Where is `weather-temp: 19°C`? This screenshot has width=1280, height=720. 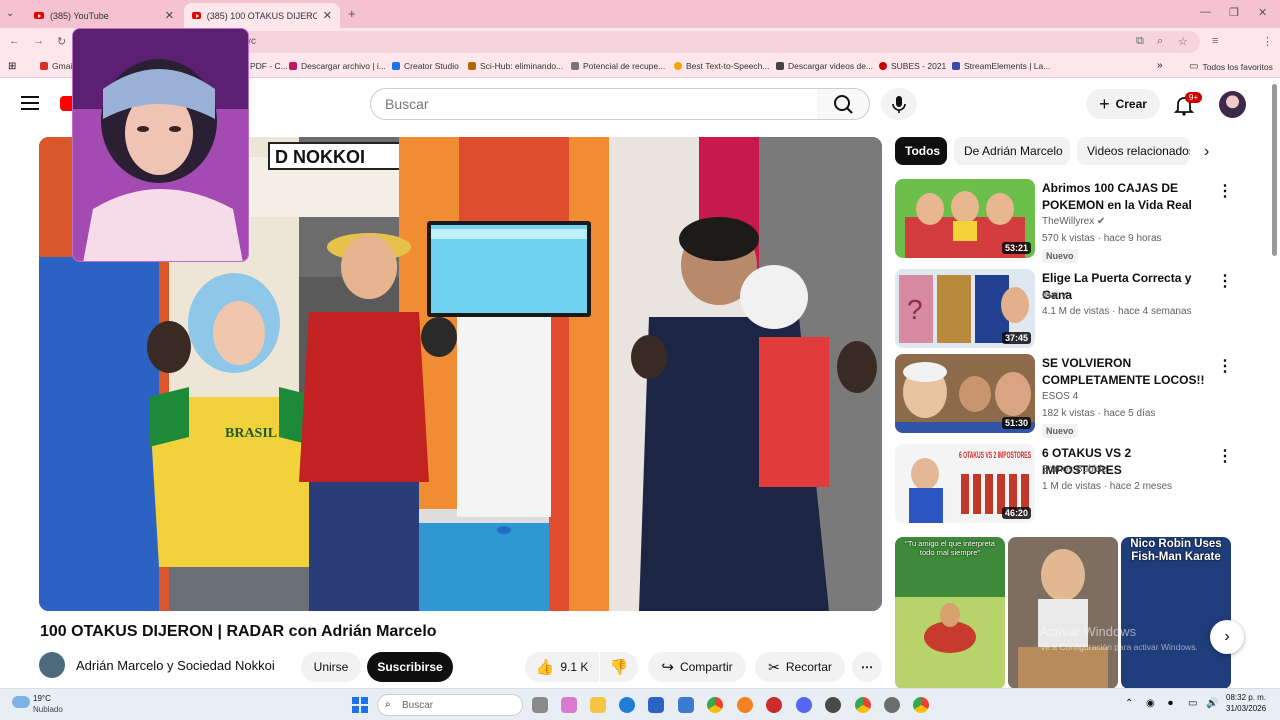
weather-temp: 19°C is located at coordinates (42, 698).